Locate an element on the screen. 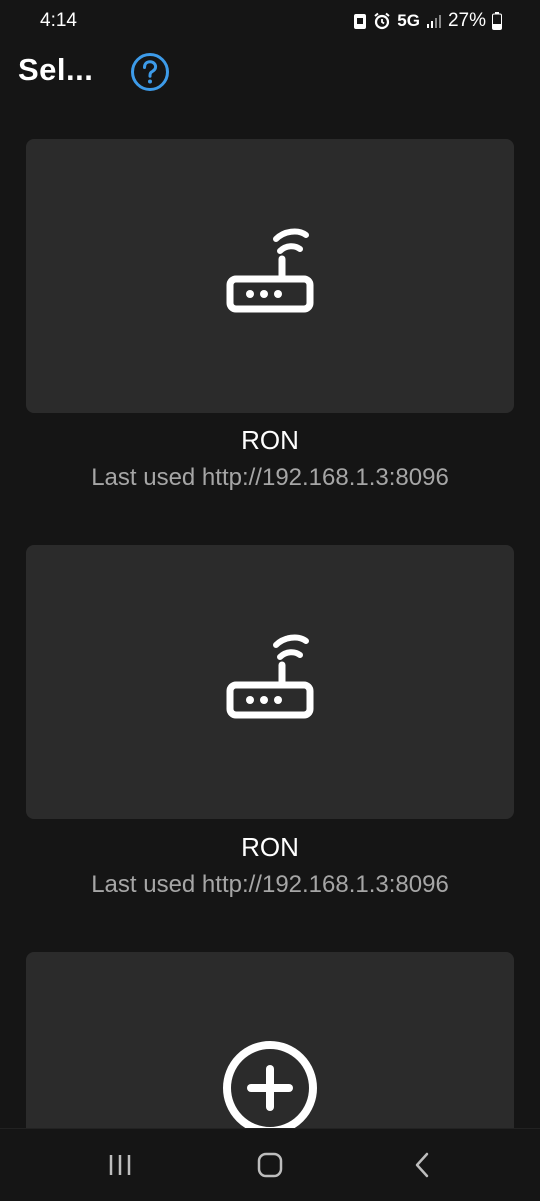 This screenshot has width=540, height=1201. status-icons: 5G 27% is located at coordinates (427, 21).